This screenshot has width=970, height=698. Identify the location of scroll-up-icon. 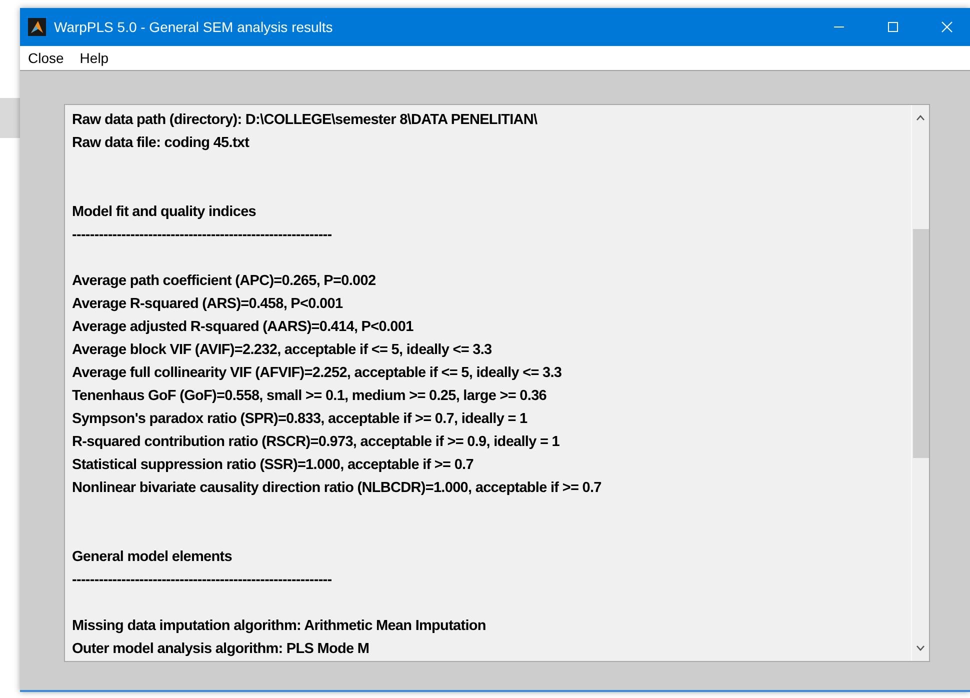
(920, 118).